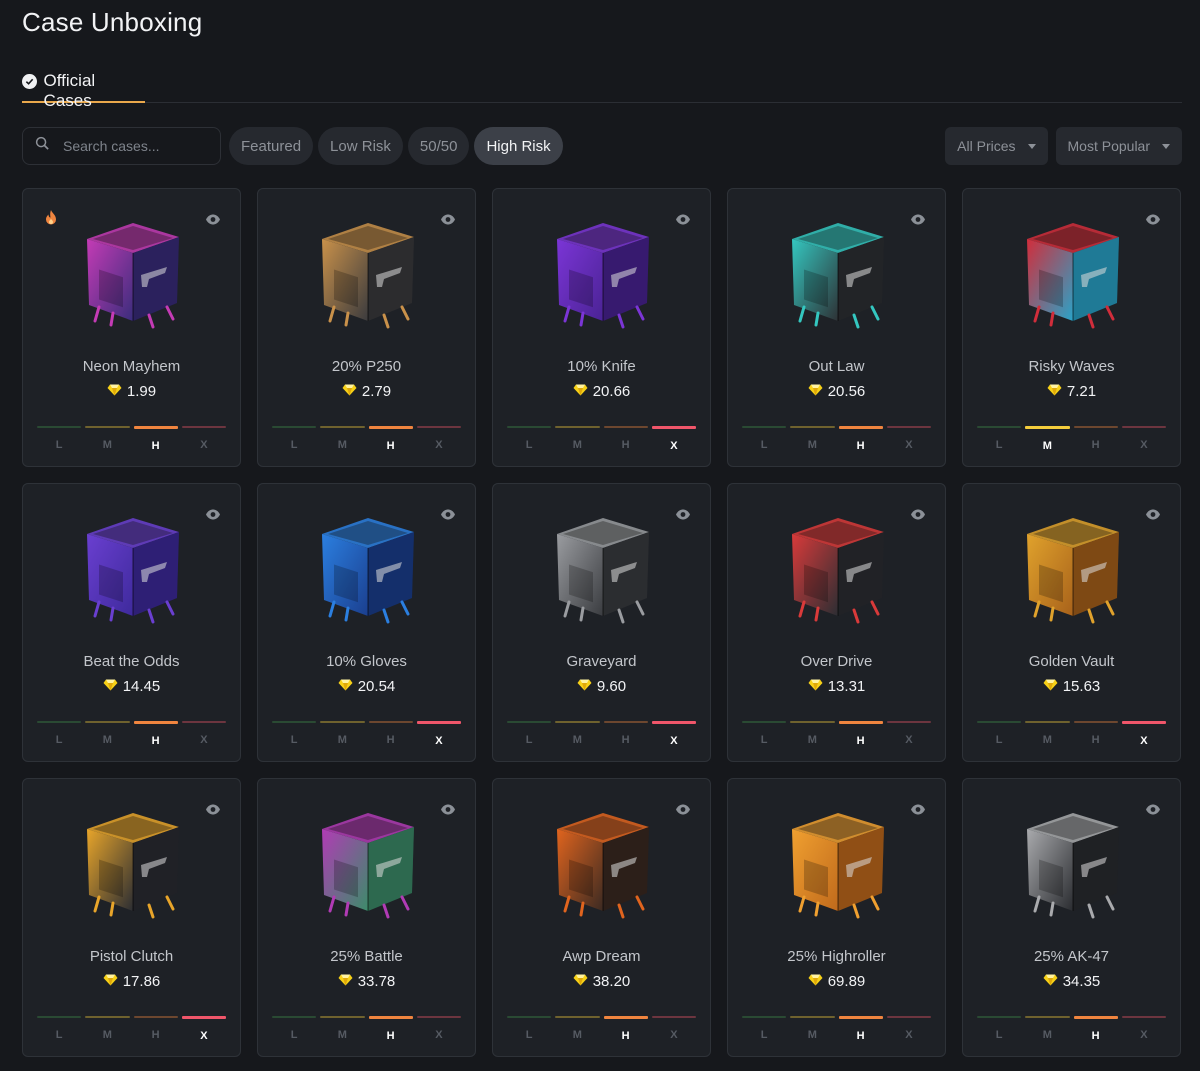  I want to click on case-card: 25% Battle 33.78 L M H X, so click(366, 917).